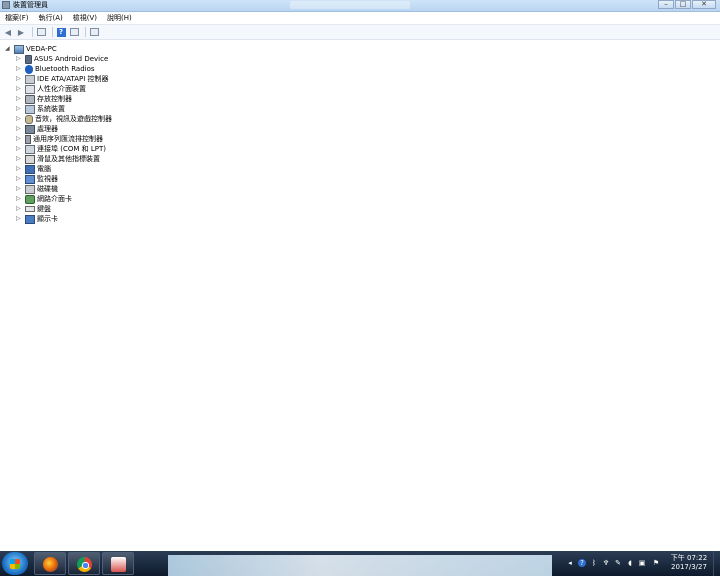 The width and height of the screenshot is (720, 576). Describe the element at coordinates (61, 149) in the screenshot. I see `tree-item-ports: ▷ 連接埠 (COM 和 LPT)` at that location.